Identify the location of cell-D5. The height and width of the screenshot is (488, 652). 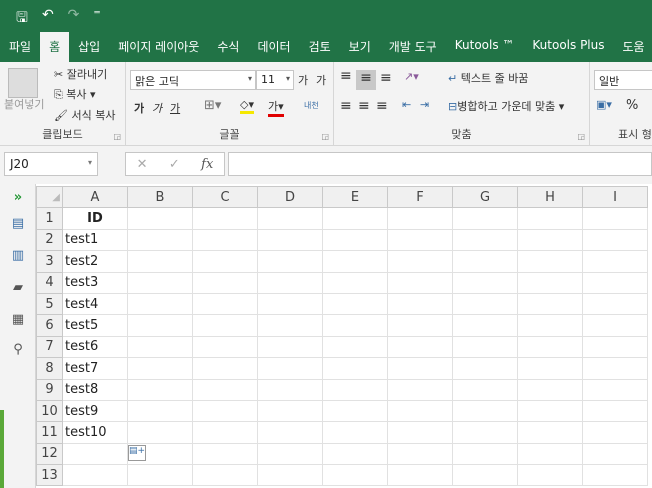
(290, 304).